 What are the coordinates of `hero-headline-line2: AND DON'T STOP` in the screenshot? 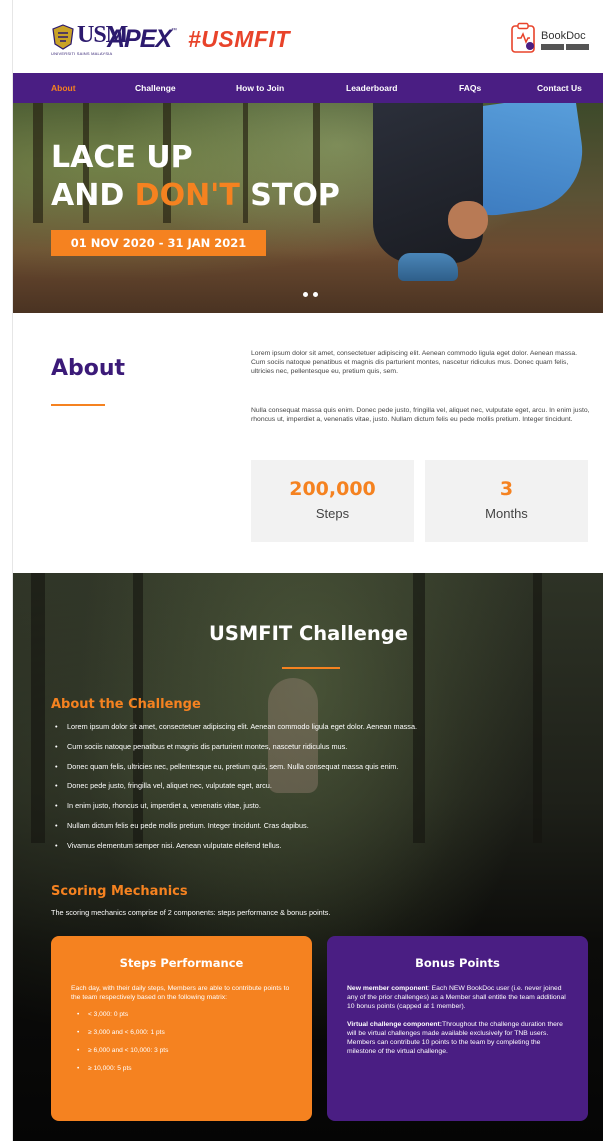 It's located at (195, 196).